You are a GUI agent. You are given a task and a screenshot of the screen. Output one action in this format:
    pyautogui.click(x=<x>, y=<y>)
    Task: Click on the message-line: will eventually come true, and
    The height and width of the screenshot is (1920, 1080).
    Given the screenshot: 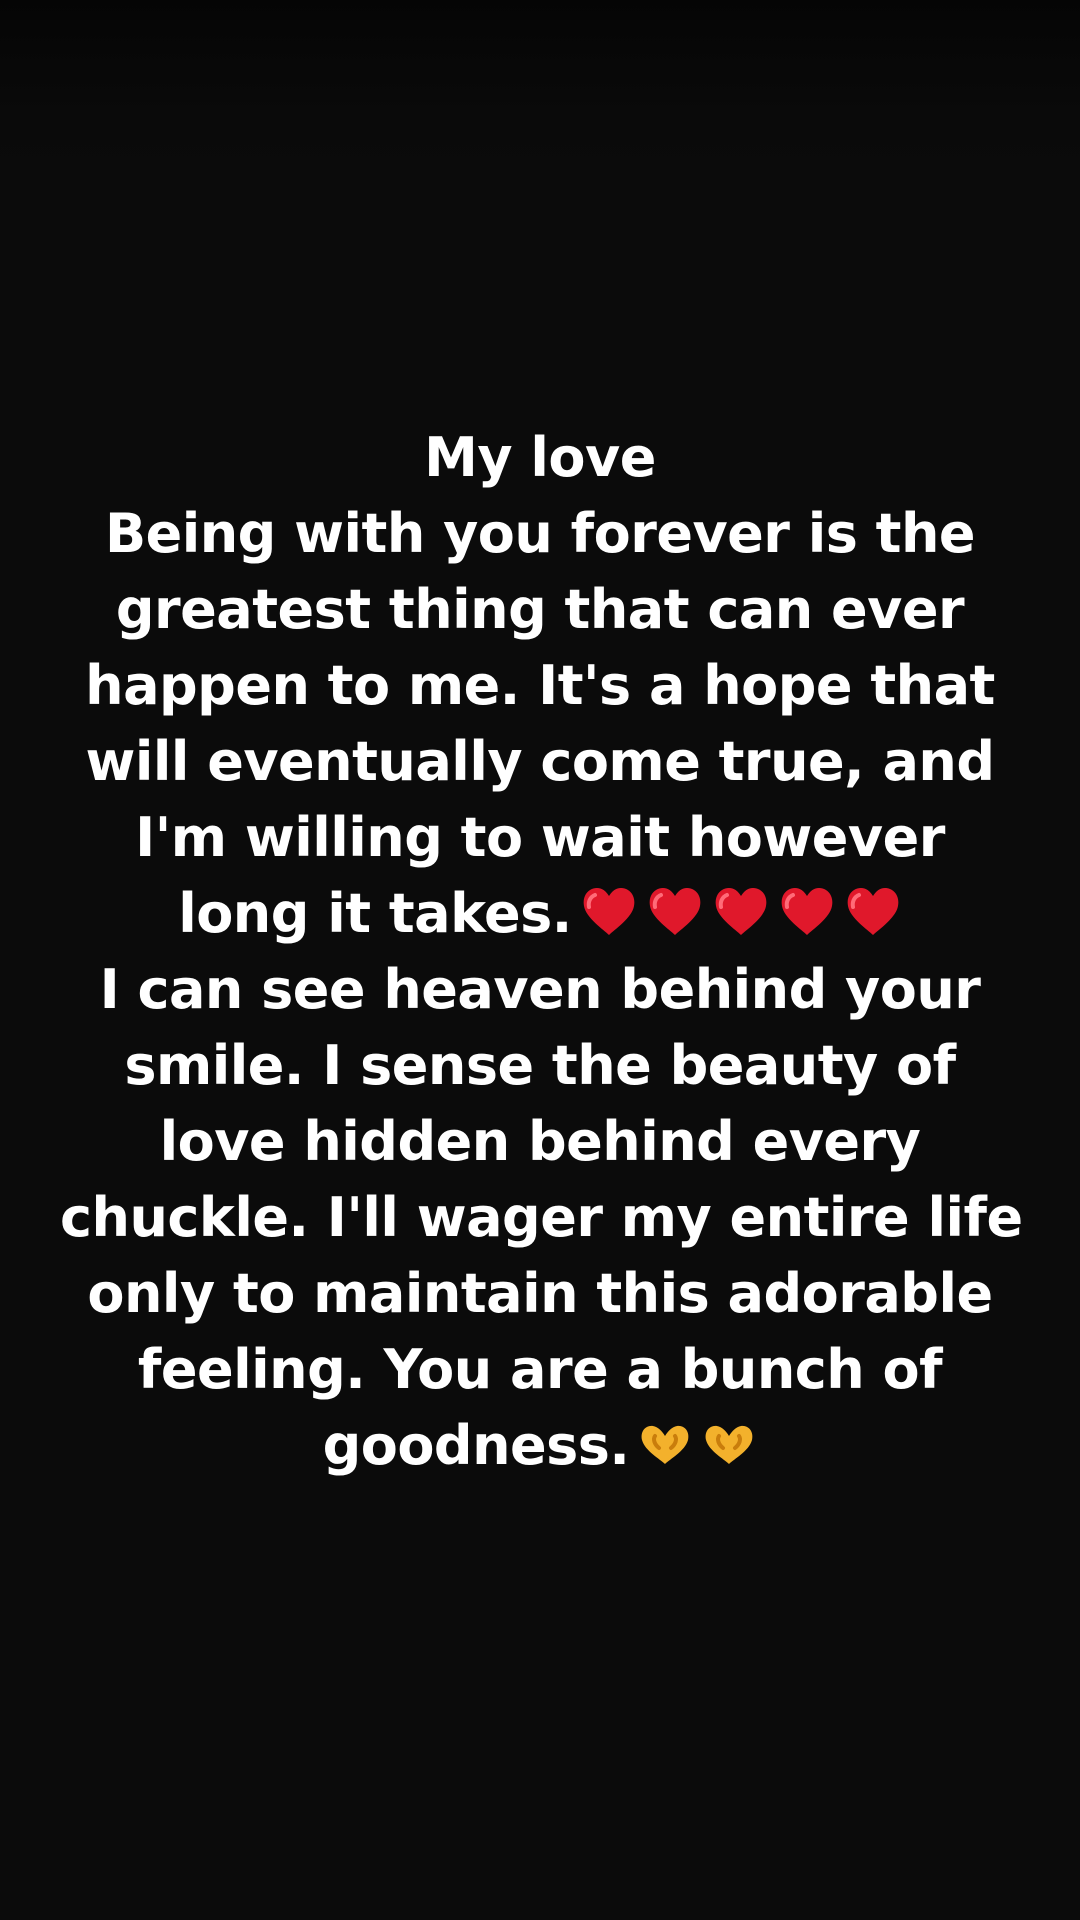 What is the action you would take?
    pyautogui.click(x=540, y=761)
    